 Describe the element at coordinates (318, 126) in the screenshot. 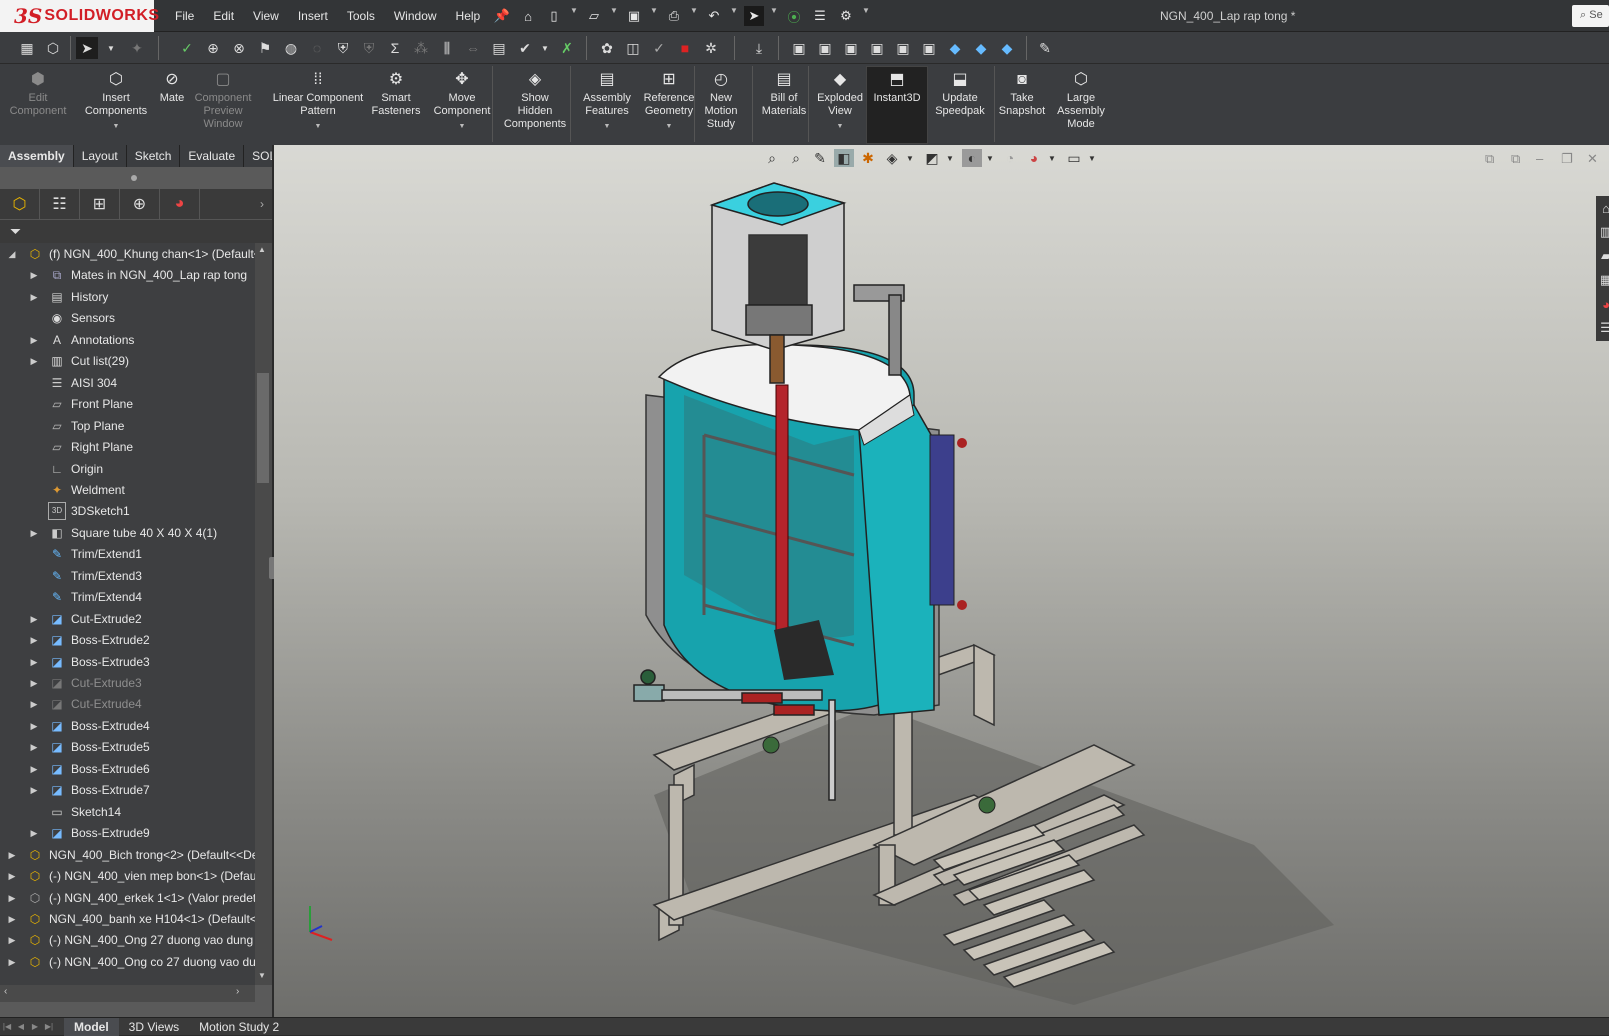

I see `linear-component-pattern-dropdown-icon: ▼` at that location.